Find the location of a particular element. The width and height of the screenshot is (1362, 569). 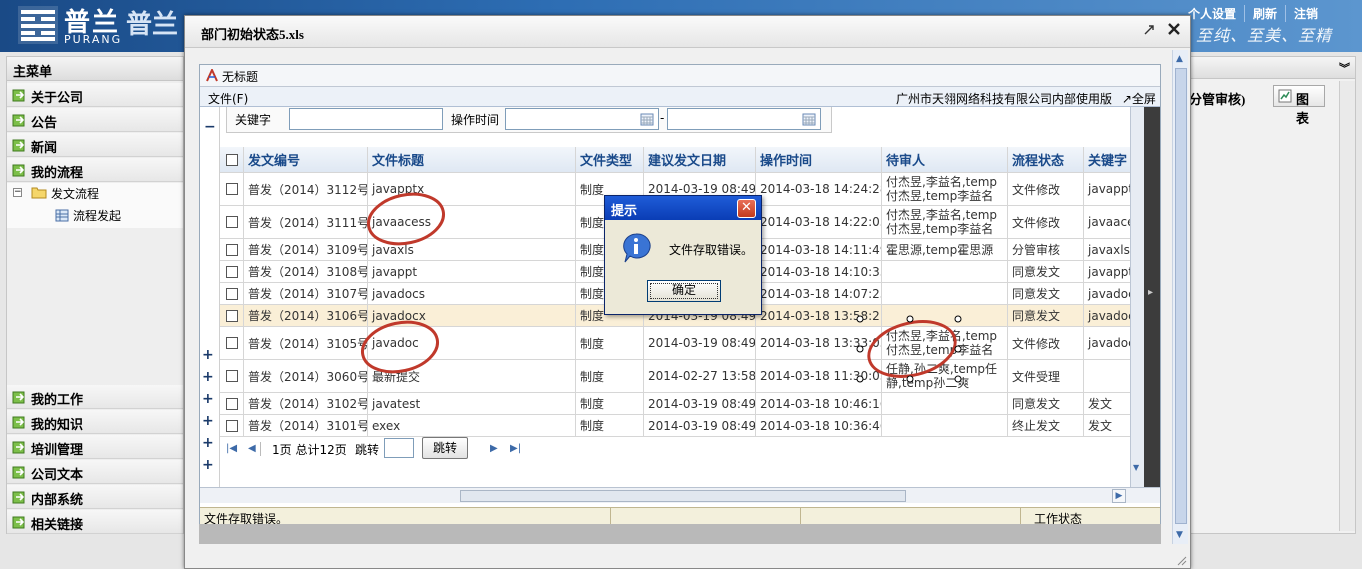

menu-item-label: 关于公司 is located at coordinates (57, 97).